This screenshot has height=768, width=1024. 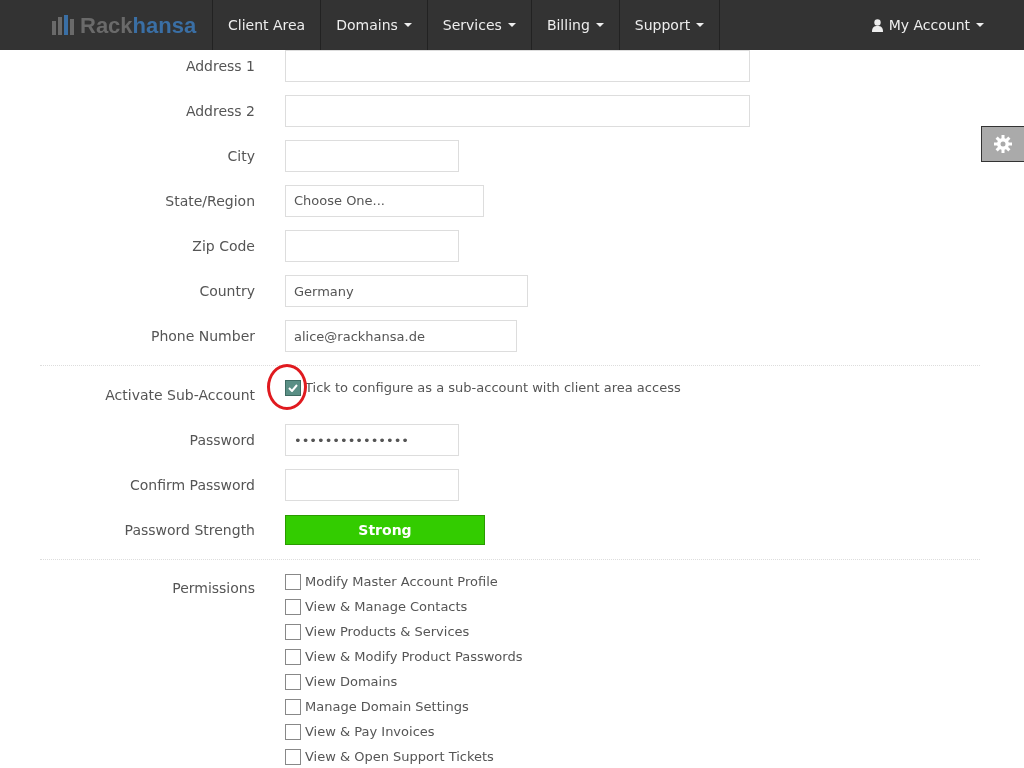 What do you see at coordinates (387, 631) in the screenshot?
I see `checkbox-label: View Products & Services` at bounding box center [387, 631].